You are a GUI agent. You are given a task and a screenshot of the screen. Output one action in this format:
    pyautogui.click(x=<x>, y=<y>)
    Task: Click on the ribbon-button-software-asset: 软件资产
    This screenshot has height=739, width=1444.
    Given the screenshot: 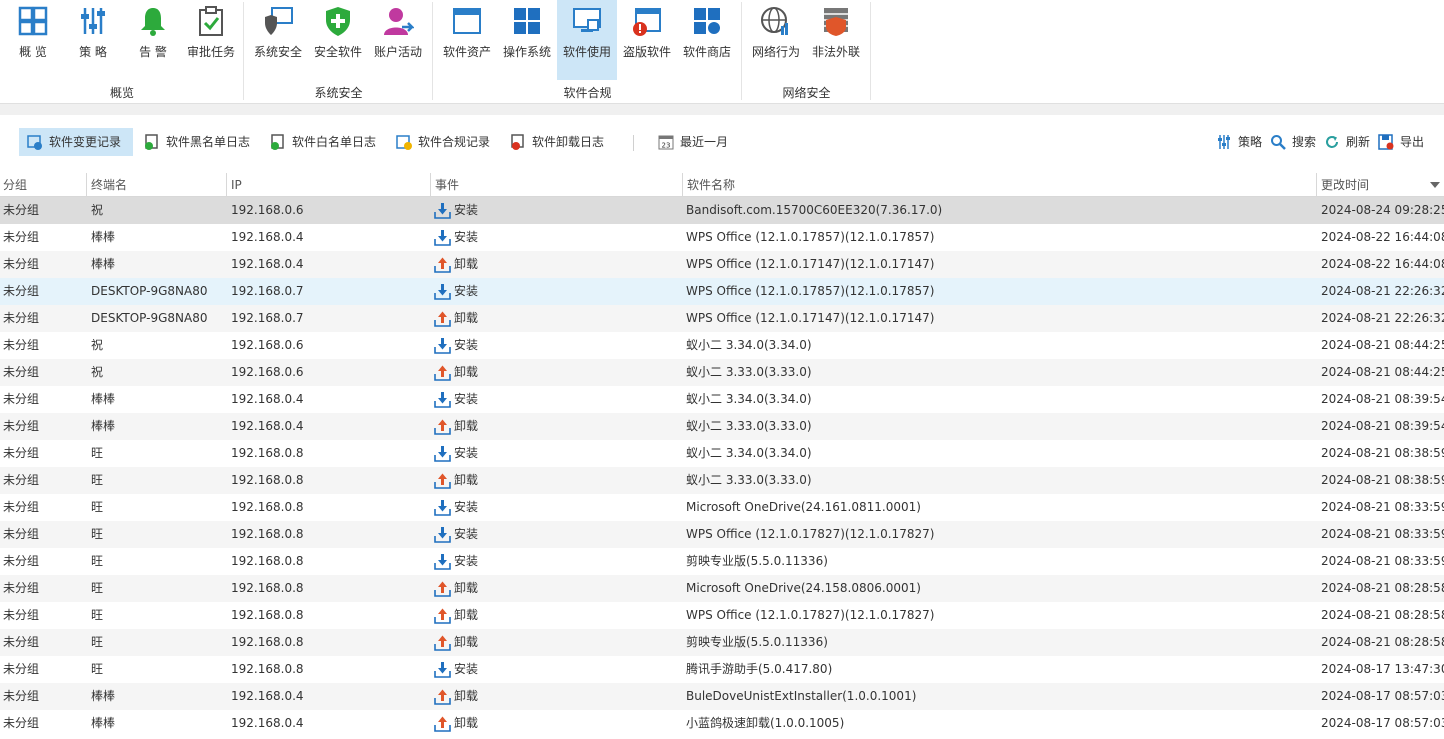 What is the action you would take?
    pyautogui.click(x=467, y=40)
    